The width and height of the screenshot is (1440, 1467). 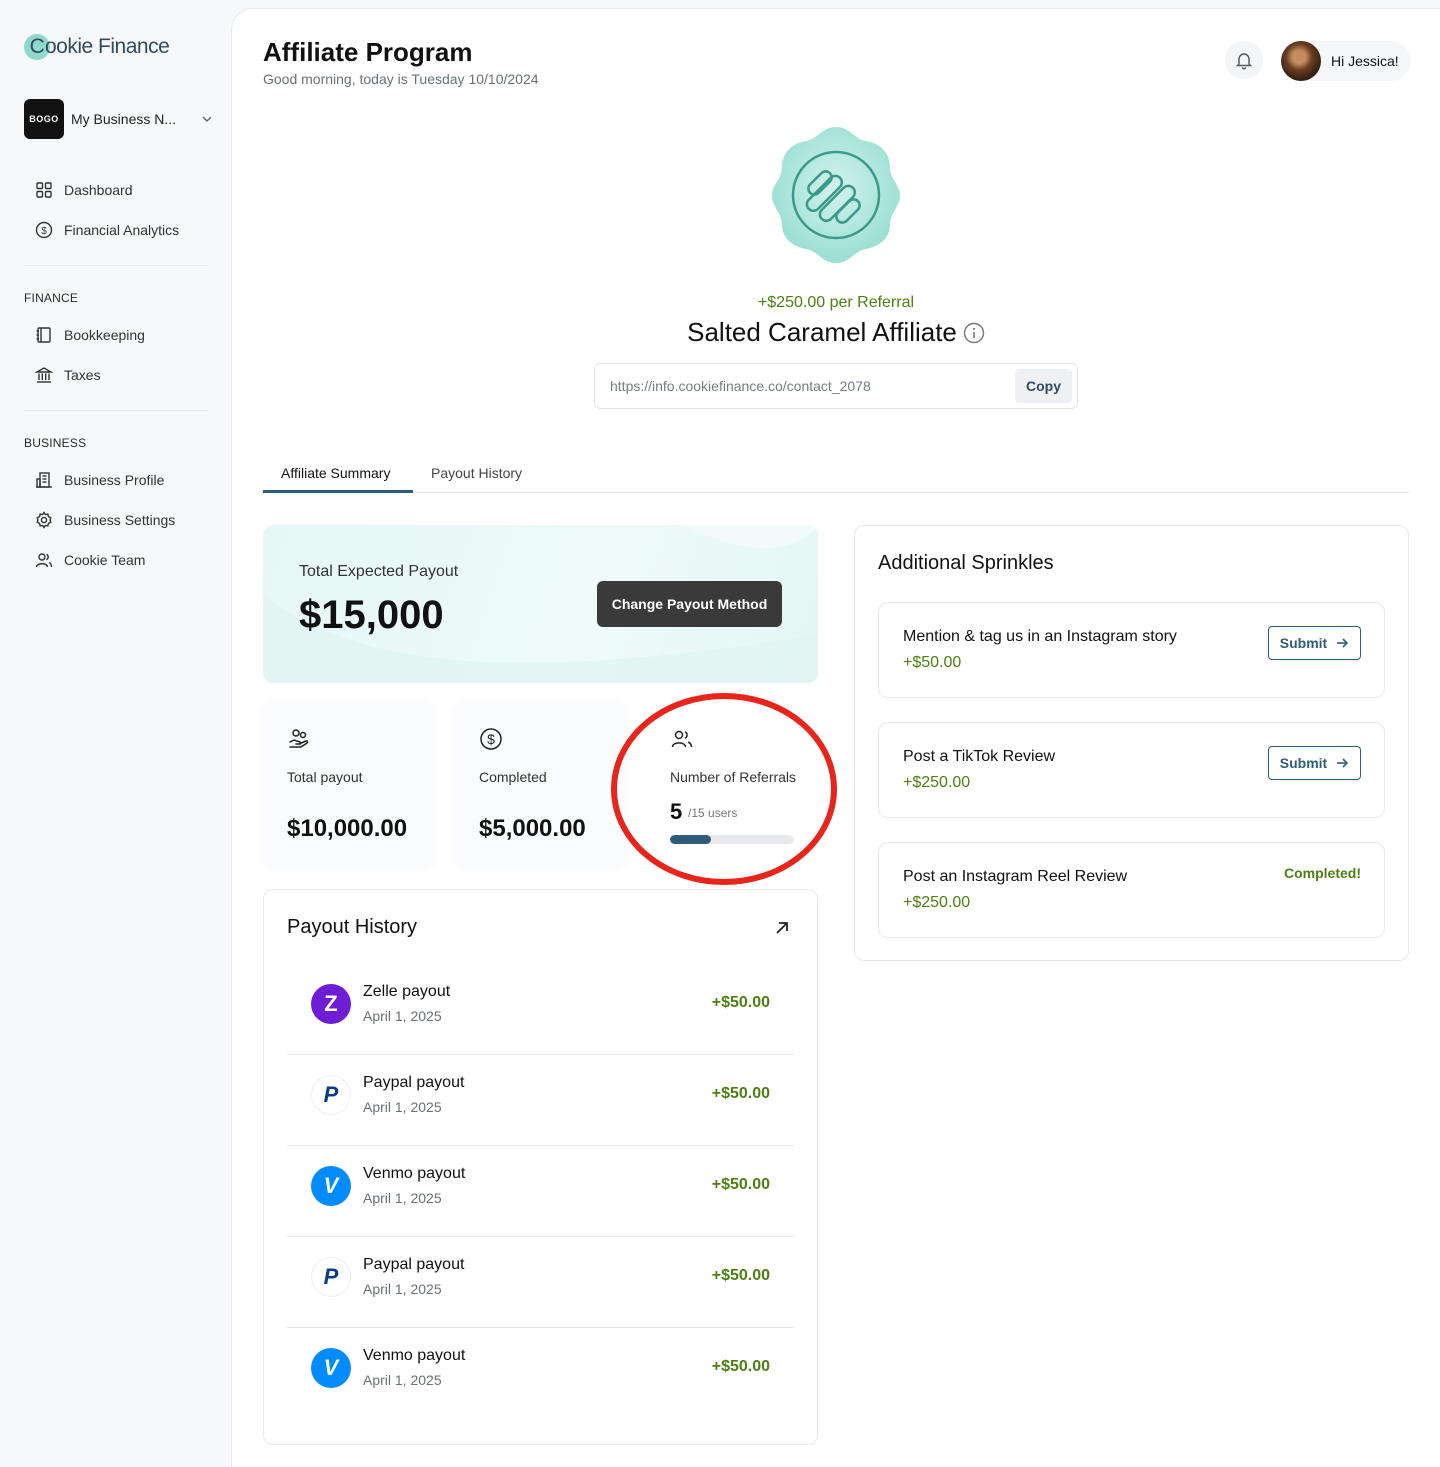 What do you see at coordinates (1043, 386) in the screenshot?
I see `copy-link-button: Copy` at bounding box center [1043, 386].